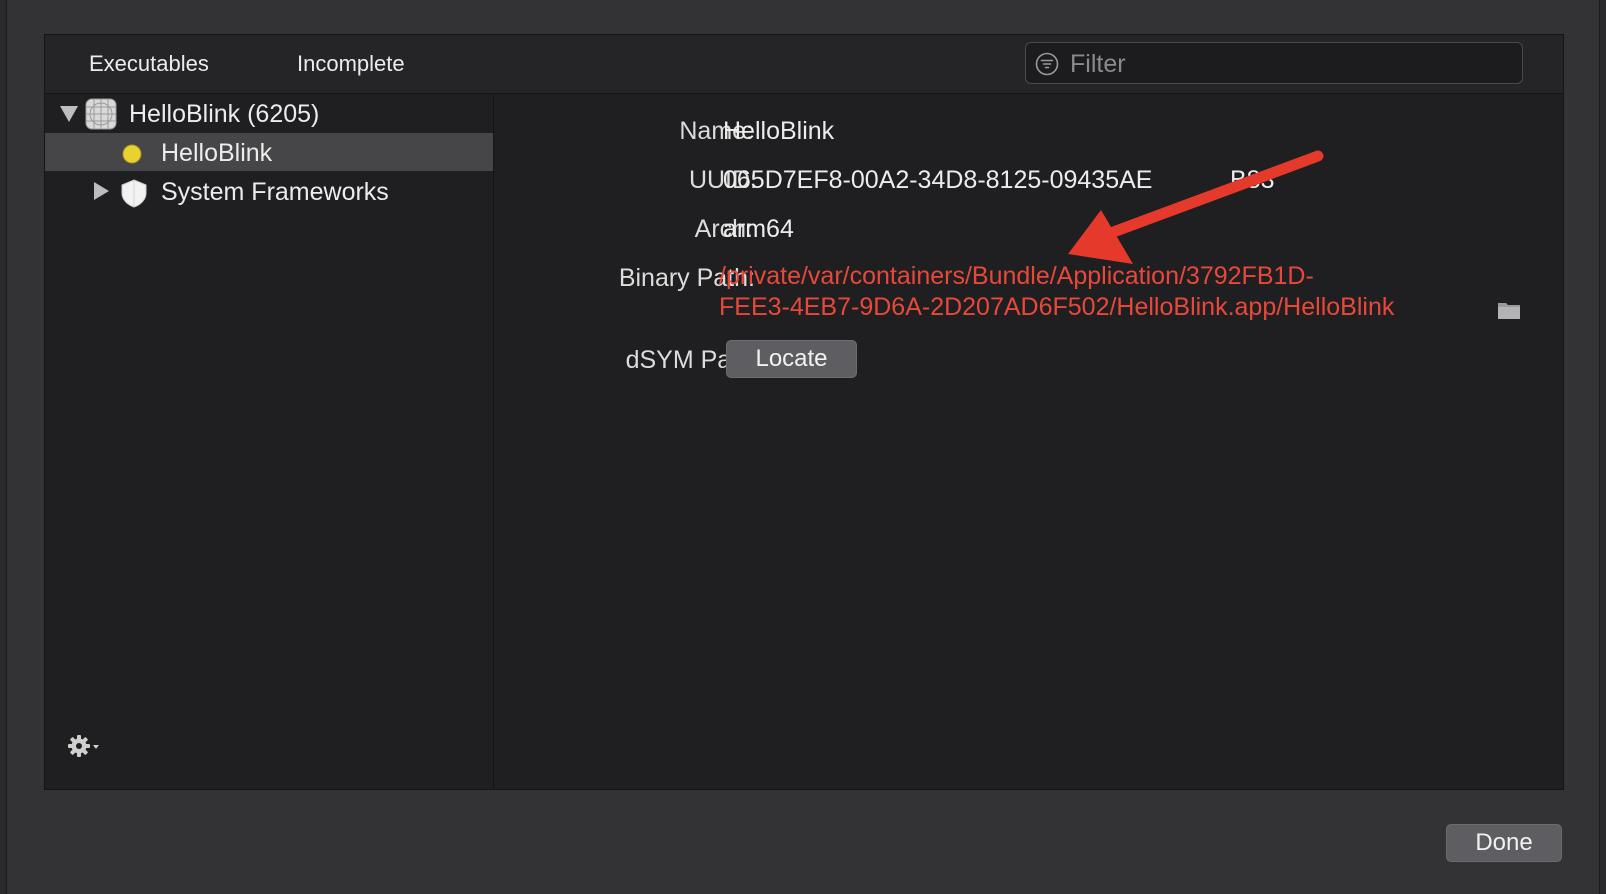 The image size is (1606, 894). Describe the element at coordinates (1504, 843) in the screenshot. I see `done-button: Done` at that location.